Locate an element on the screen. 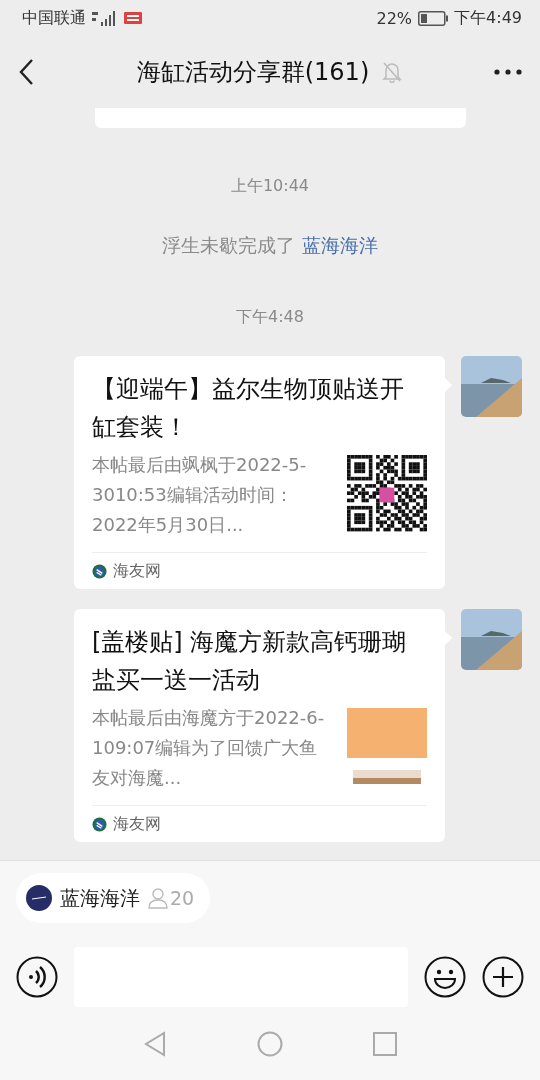 The height and width of the screenshot is (1080, 540). battery-percent: 22% is located at coordinates (394, 18).